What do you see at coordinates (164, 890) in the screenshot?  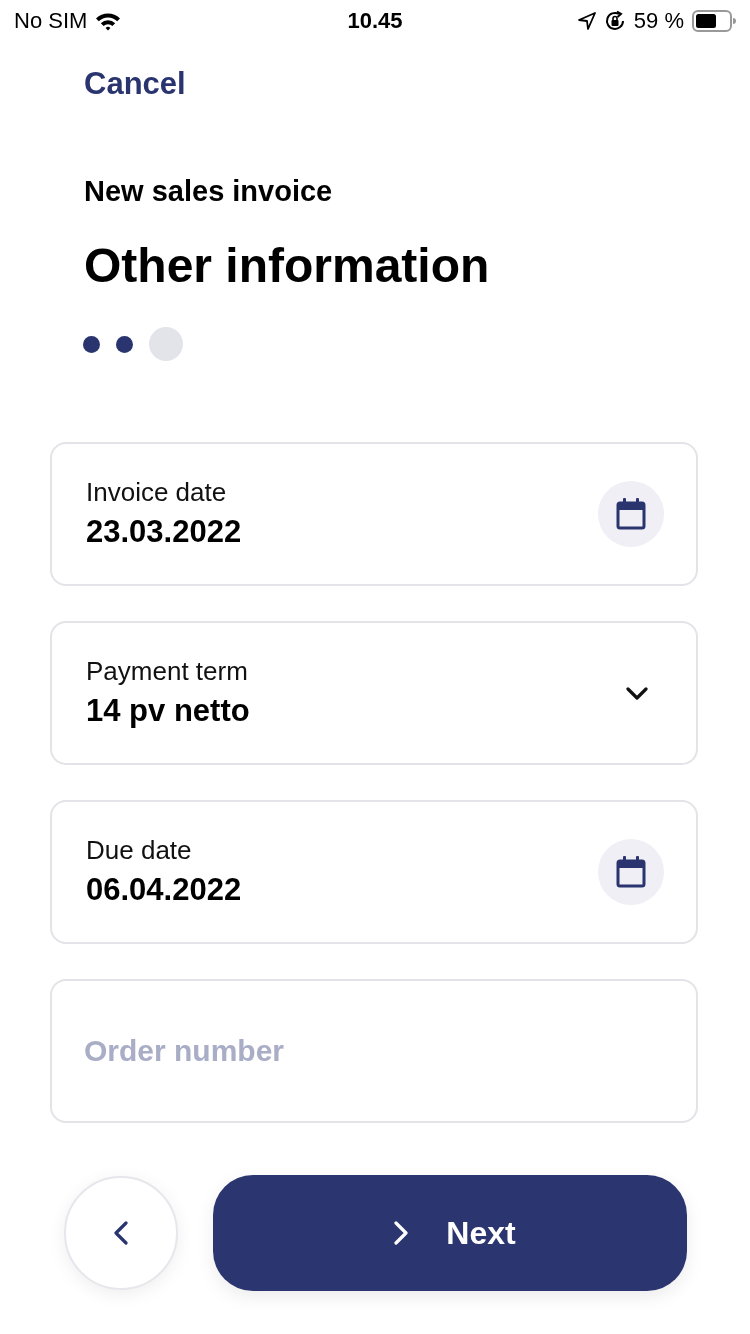 I see `field-value: 06.04.2022` at bounding box center [164, 890].